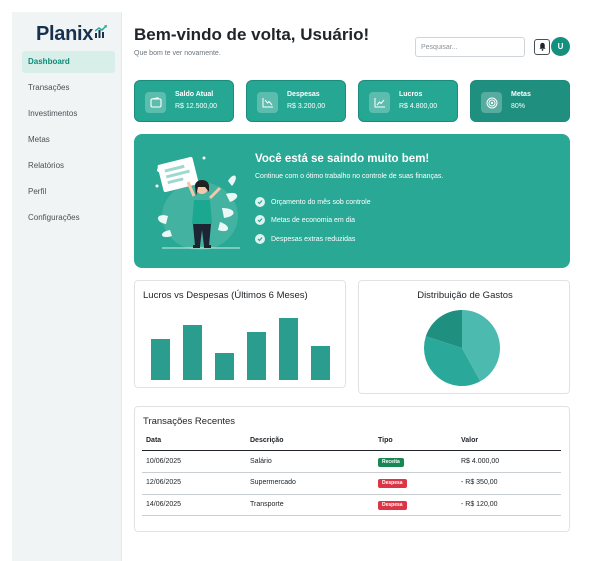 This screenshot has width=596, height=561. What do you see at coordinates (391, 462) in the screenshot?
I see `status-badge-receita: Receita` at bounding box center [391, 462].